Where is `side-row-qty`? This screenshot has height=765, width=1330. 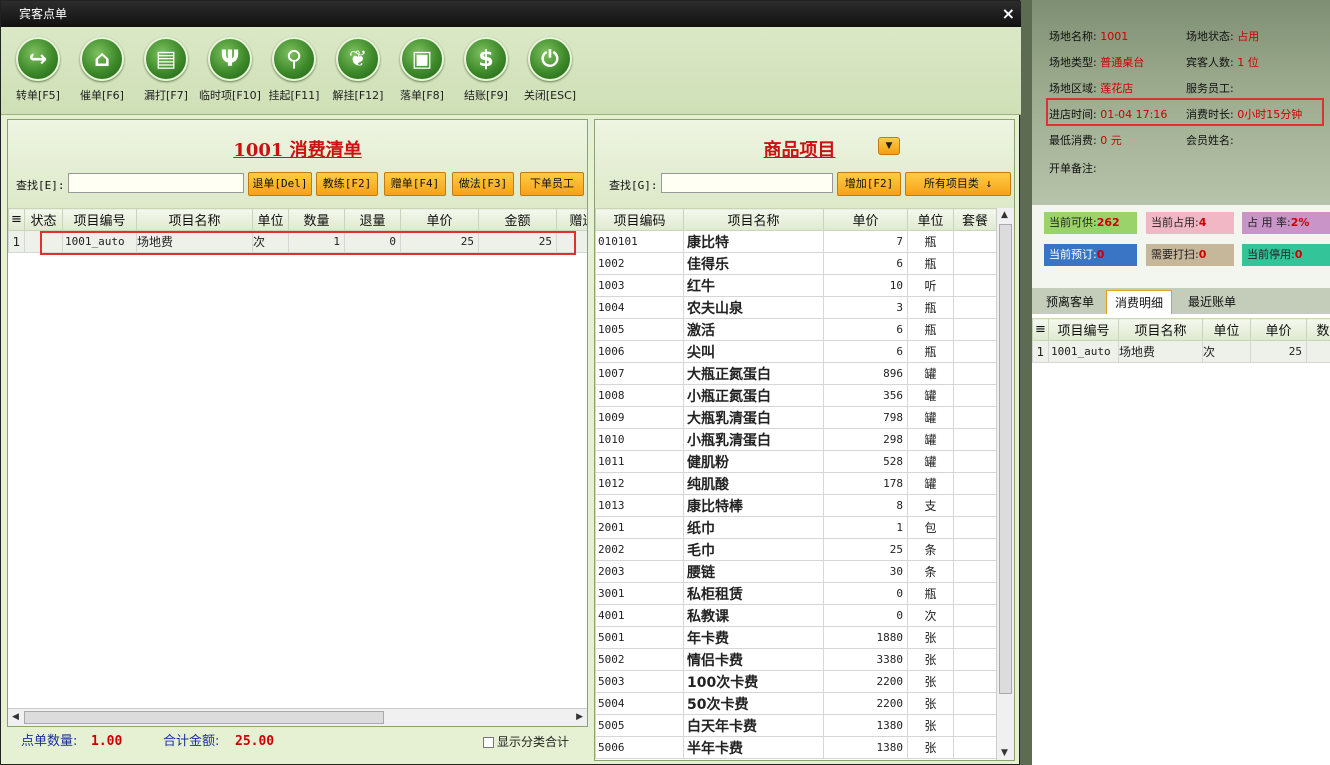 side-row-qty is located at coordinates (1318, 351).